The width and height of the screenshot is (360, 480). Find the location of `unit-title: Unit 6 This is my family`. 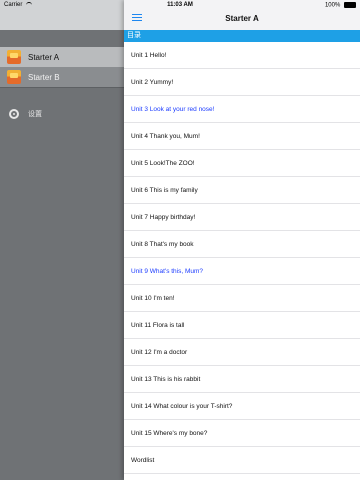

unit-title: Unit 6 This is my family is located at coordinates (164, 190).